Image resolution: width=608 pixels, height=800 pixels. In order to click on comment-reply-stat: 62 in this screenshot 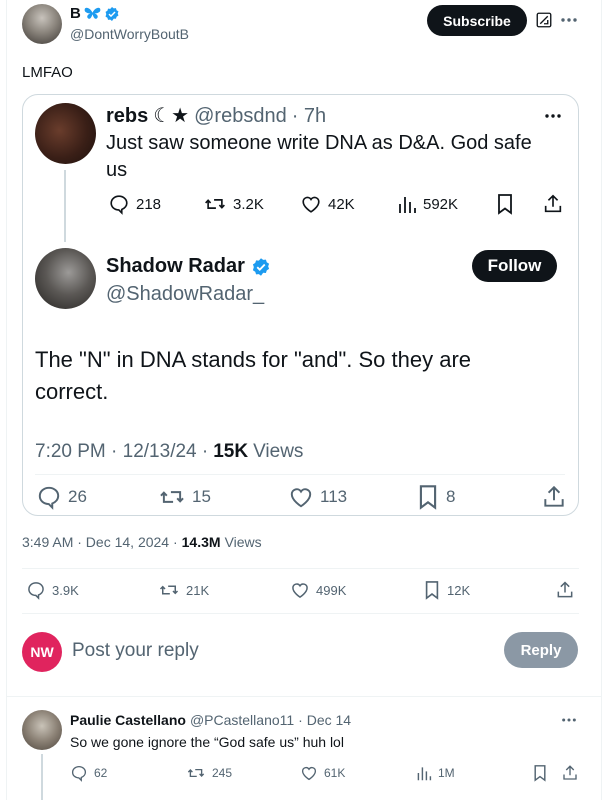, I will do `click(88, 773)`.